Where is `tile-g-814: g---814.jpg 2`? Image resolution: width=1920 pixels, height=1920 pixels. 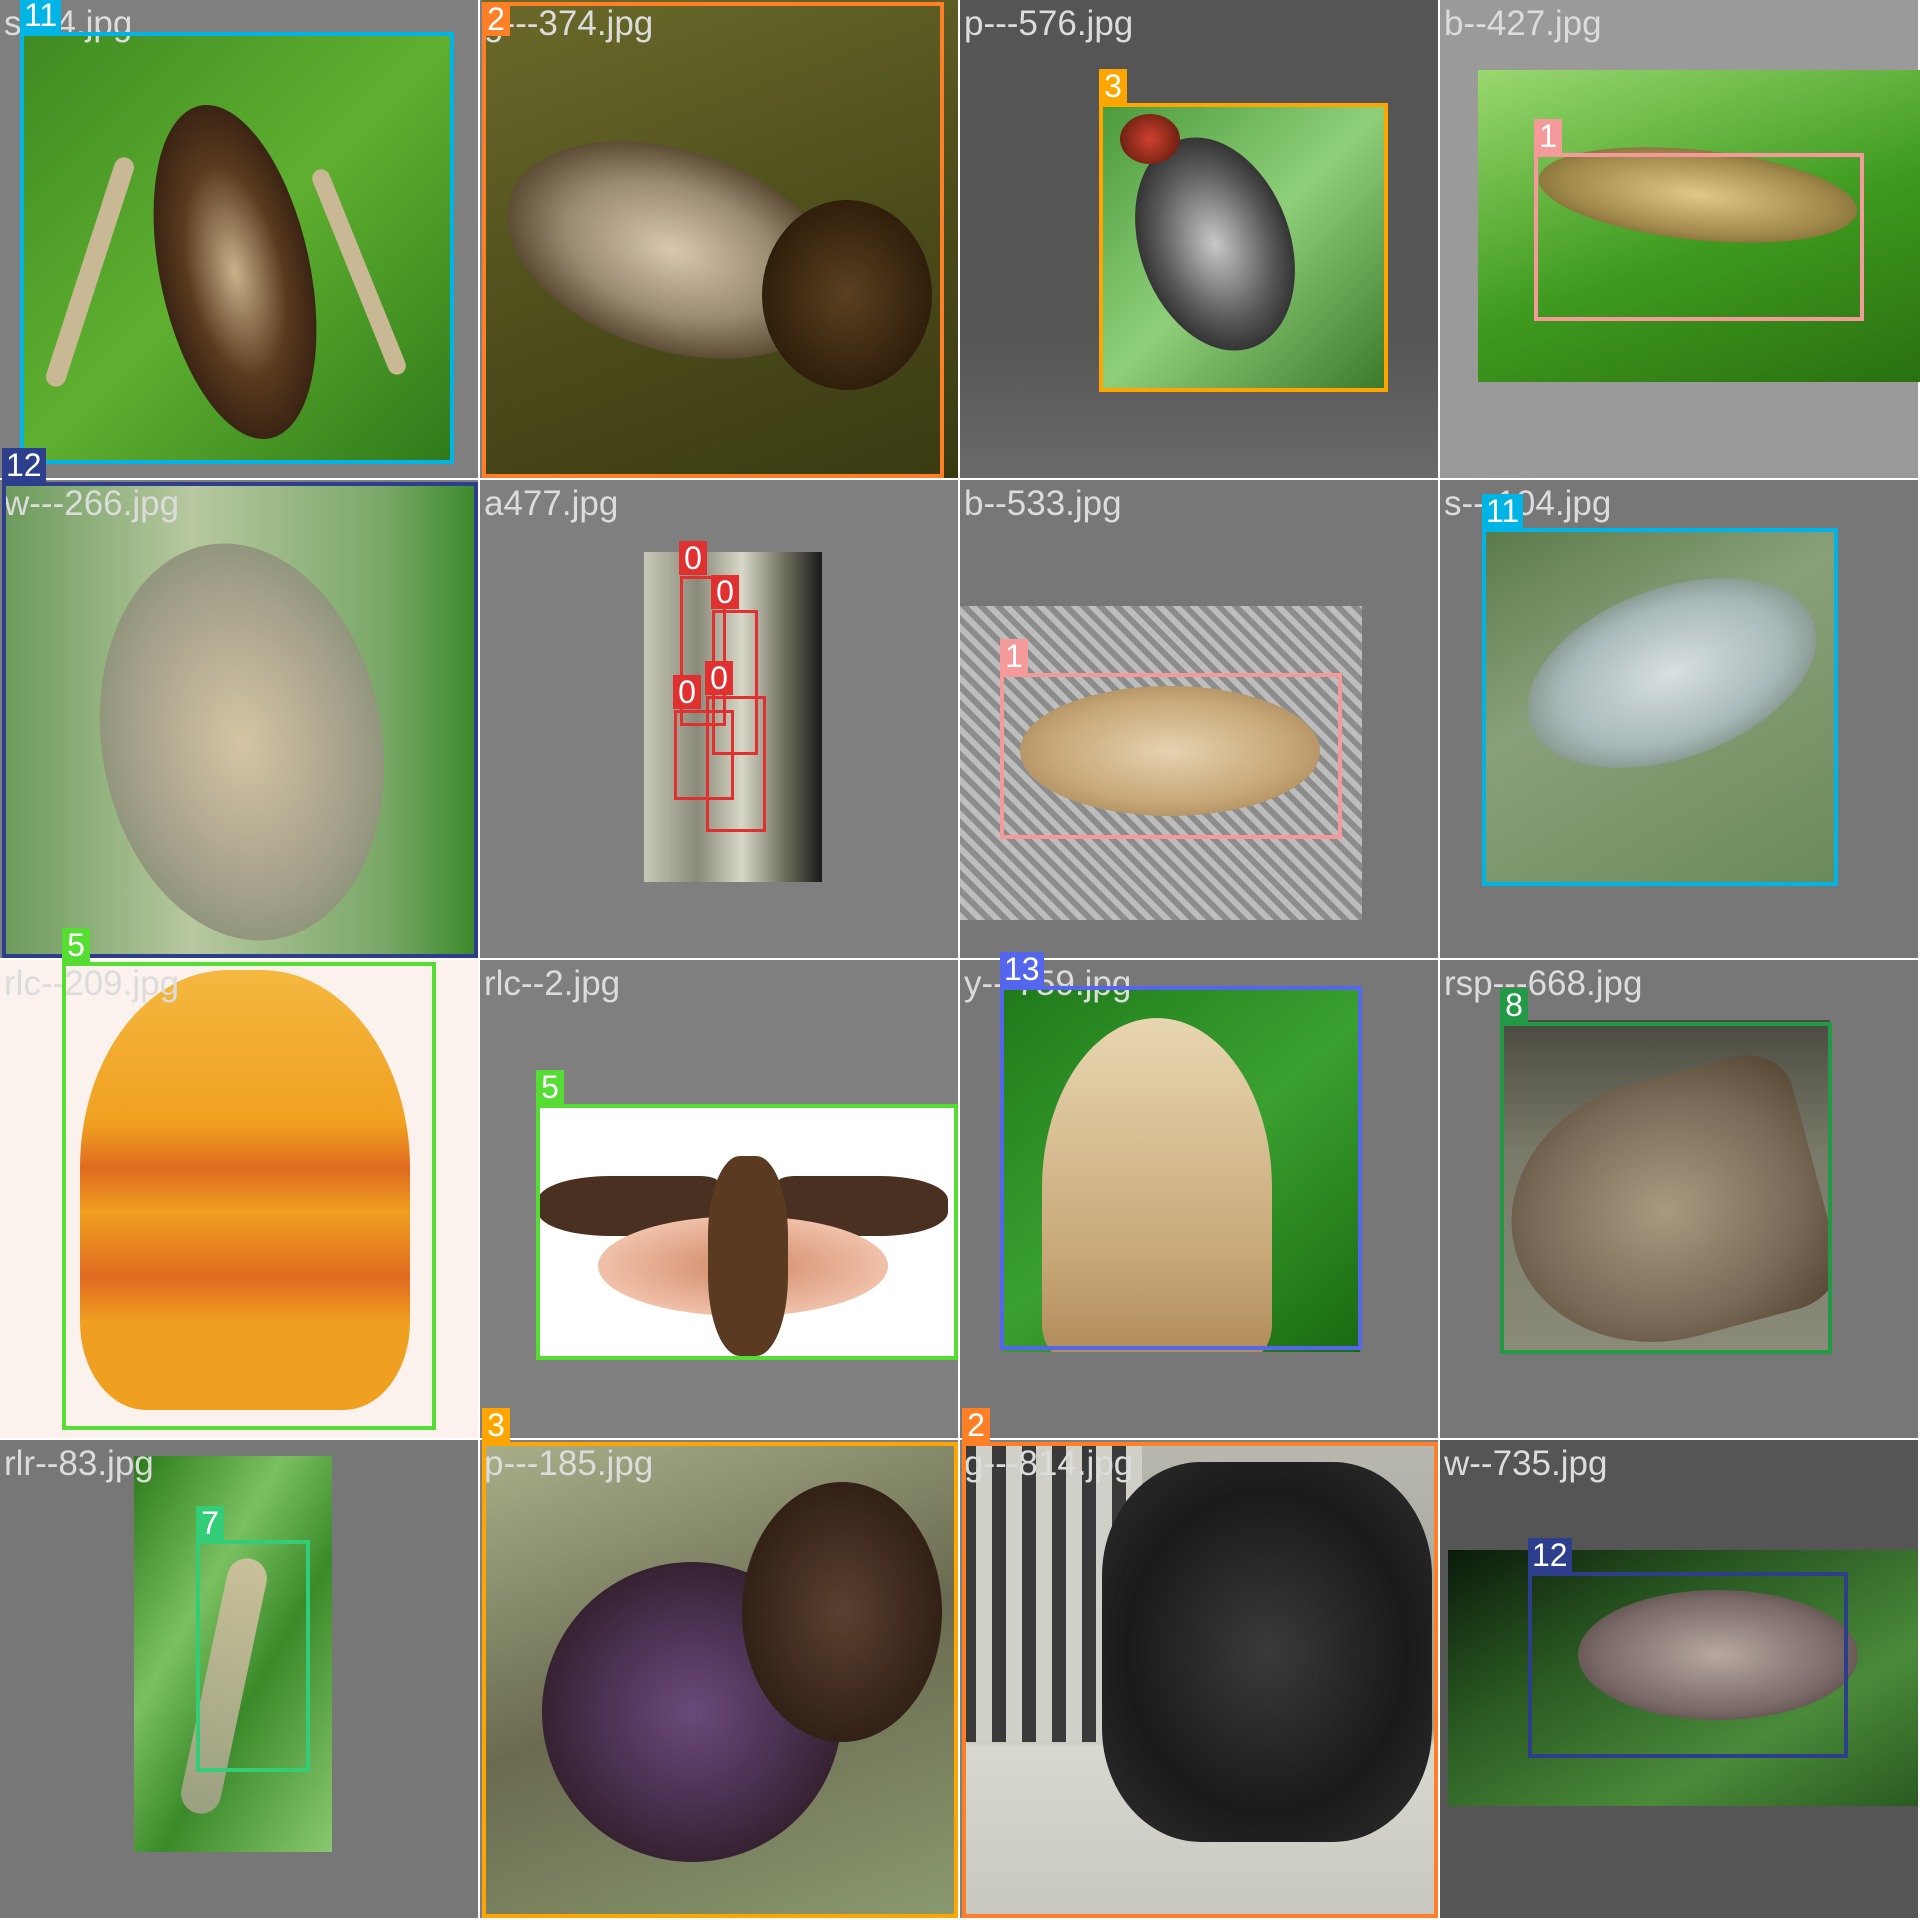 tile-g-814: g---814.jpg 2 is located at coordinates (1200, 1664).